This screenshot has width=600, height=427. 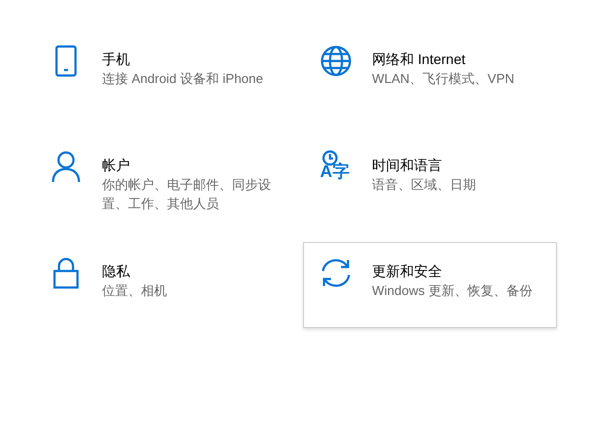 I want to click on settings-tile: 网络和 Internet WLAN、飞行模式、VPN, so click(x=430, y=73).